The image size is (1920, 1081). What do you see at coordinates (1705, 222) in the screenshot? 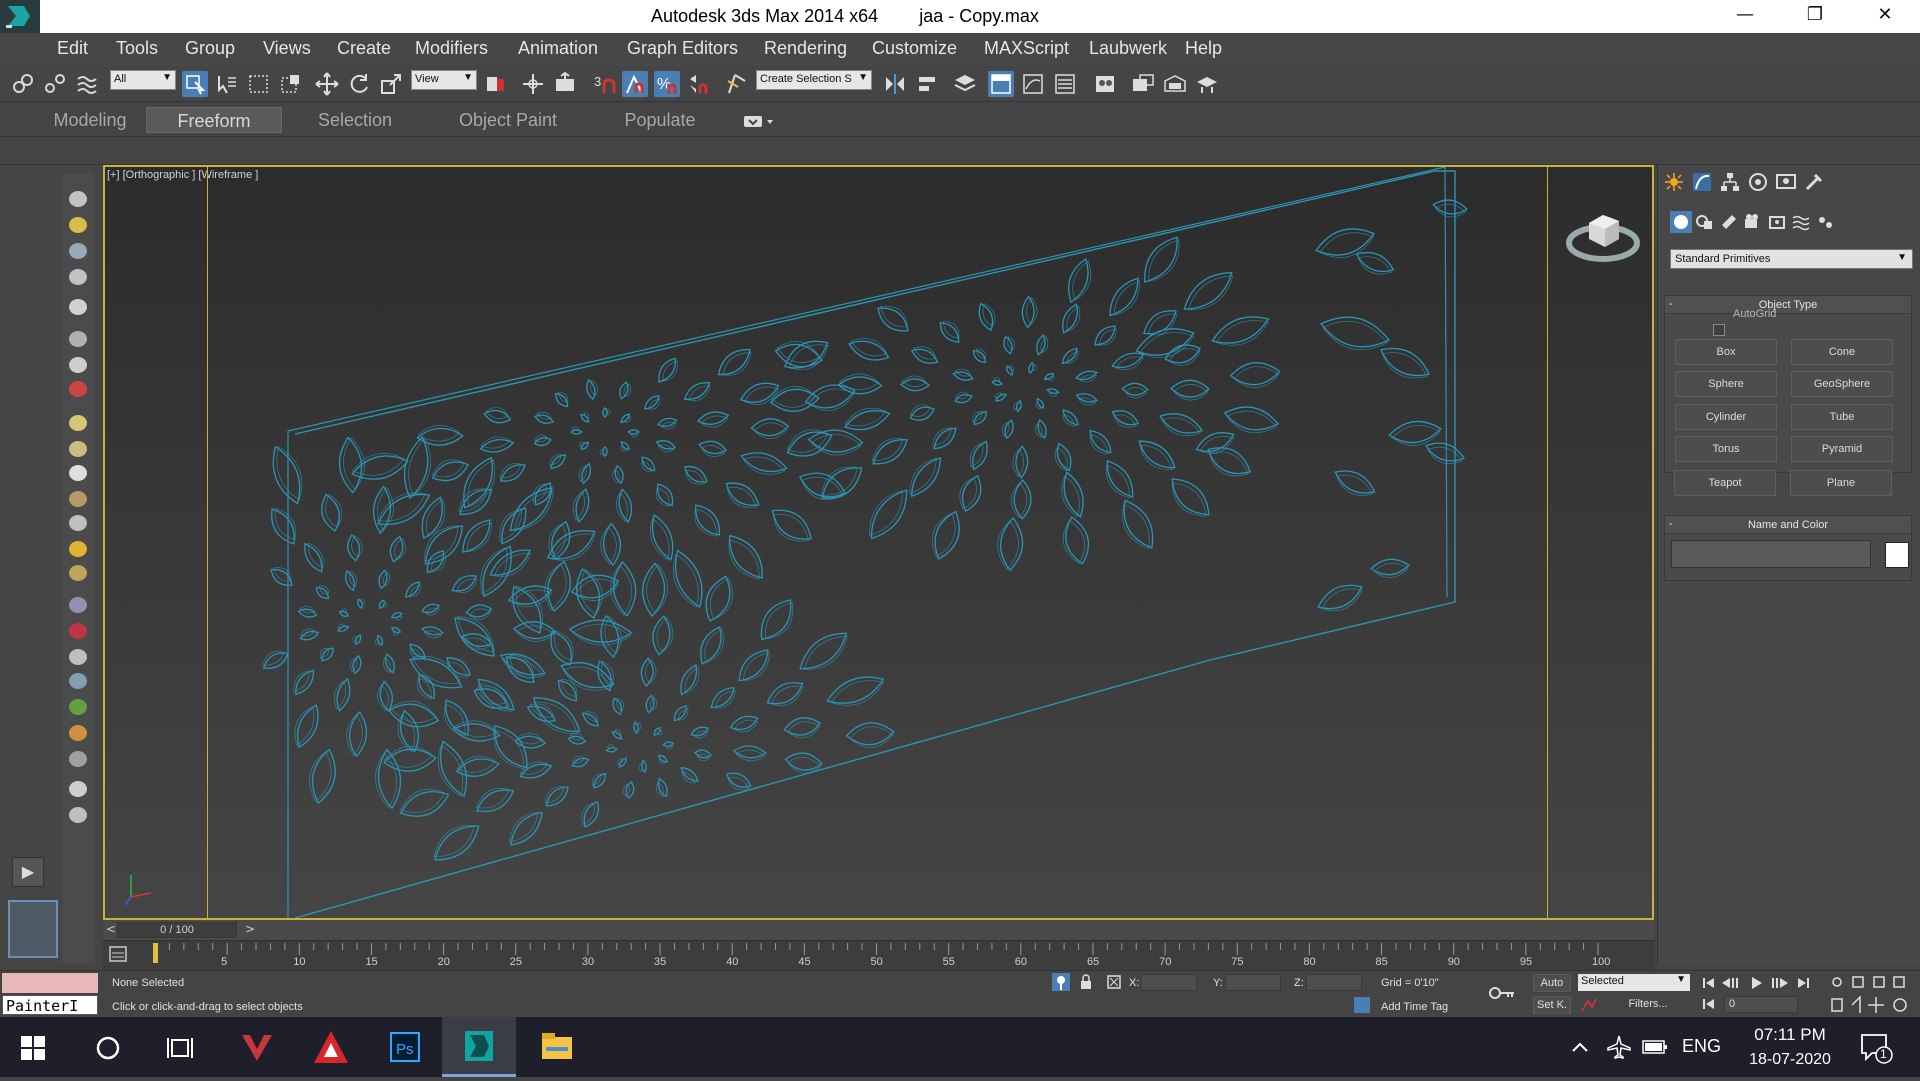
I see `shapes-icon` at bounding box center [1705, 222].